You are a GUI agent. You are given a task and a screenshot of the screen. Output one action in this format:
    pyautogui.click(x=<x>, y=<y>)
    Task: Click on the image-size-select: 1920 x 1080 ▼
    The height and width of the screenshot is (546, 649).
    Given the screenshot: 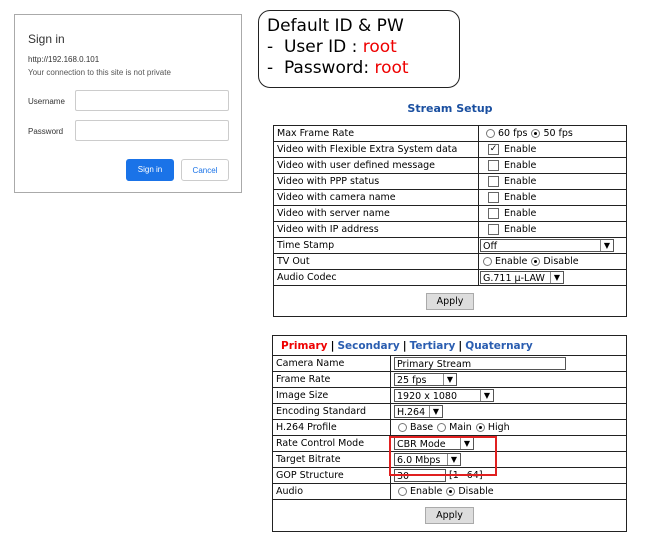 What is the action you would take?
    pyautogui.click(x=444, y=395)
    